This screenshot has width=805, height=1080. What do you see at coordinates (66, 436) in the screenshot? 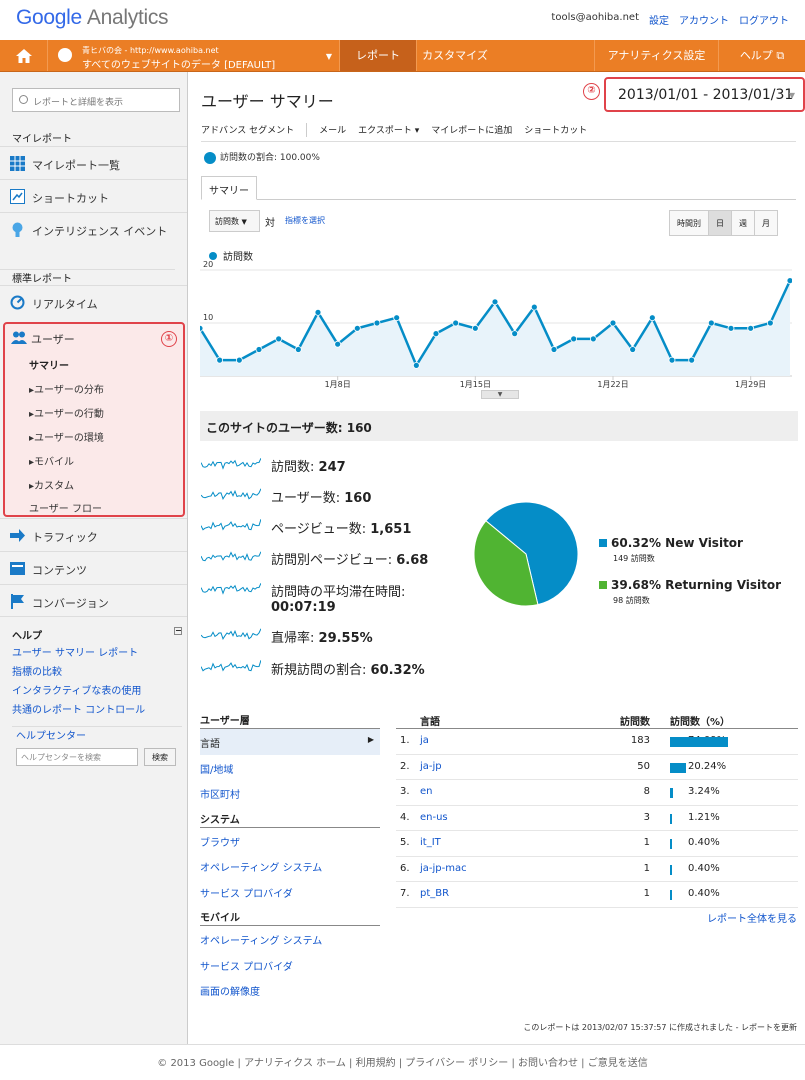
I see `sidebar-sub-technology: ▸ユーザーの環境` at bounding box center [66, 436].